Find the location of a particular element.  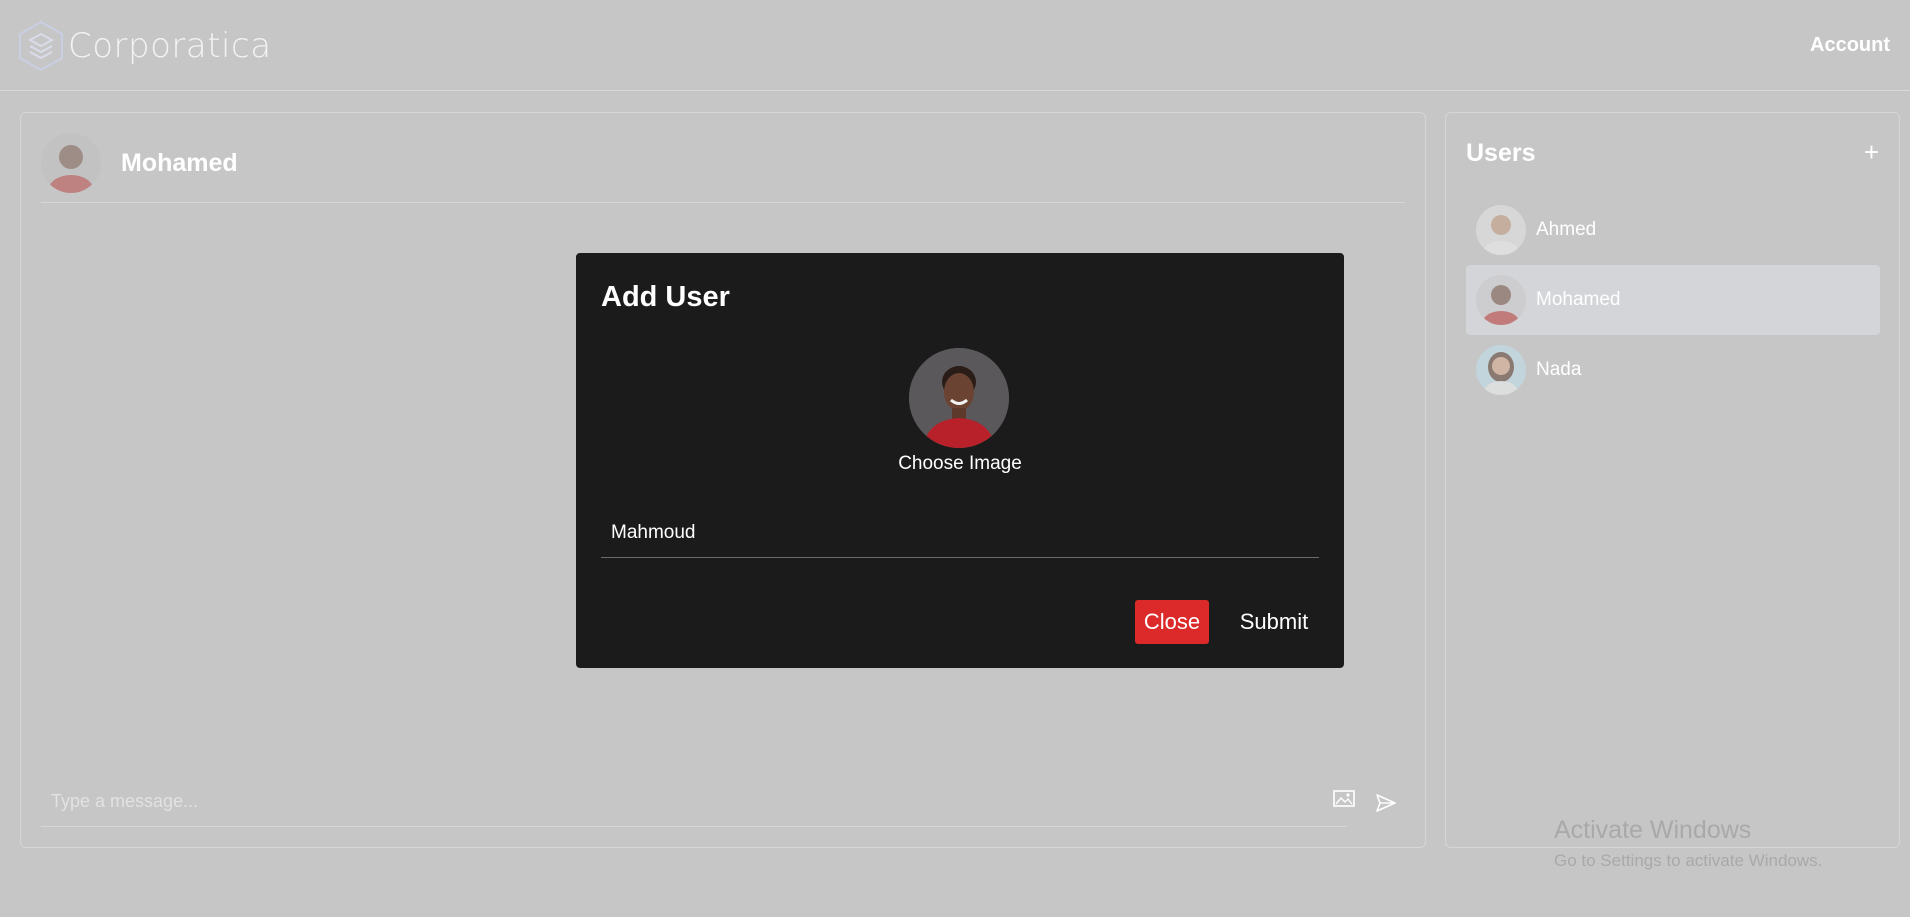

choose-image-label: Choose Image is located at coordinates (960, 464).